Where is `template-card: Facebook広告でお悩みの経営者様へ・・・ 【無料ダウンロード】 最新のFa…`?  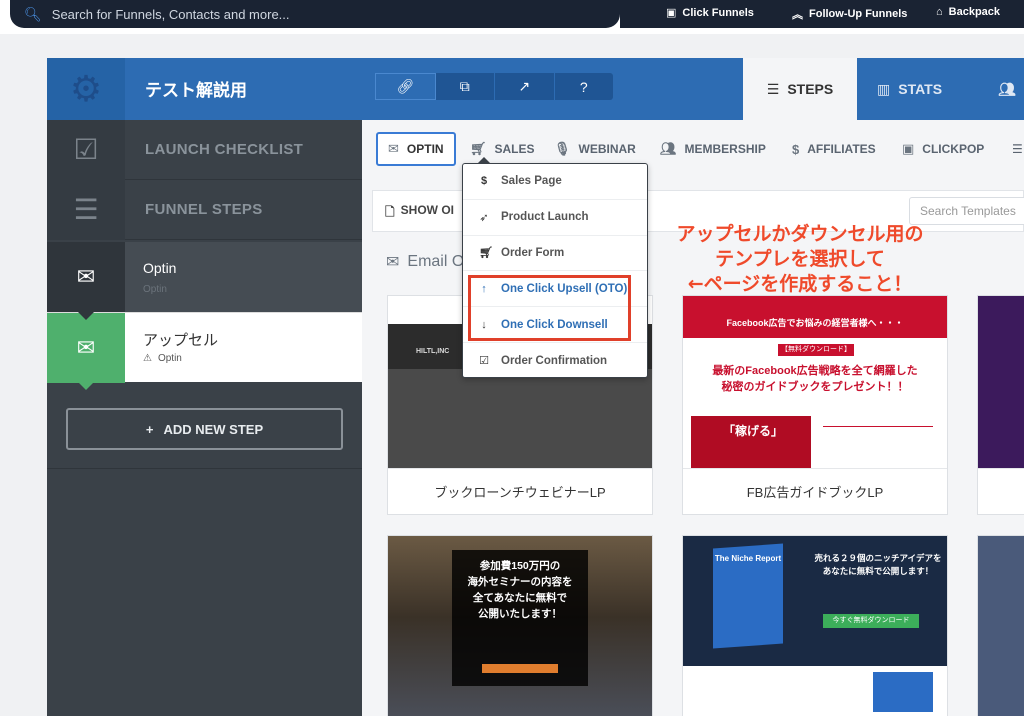 template-card: Facebook広告でお悩みの経営者様へ・・・ 【無料ダウンロード】 最新のFa… is located at coordinates (815, 405).